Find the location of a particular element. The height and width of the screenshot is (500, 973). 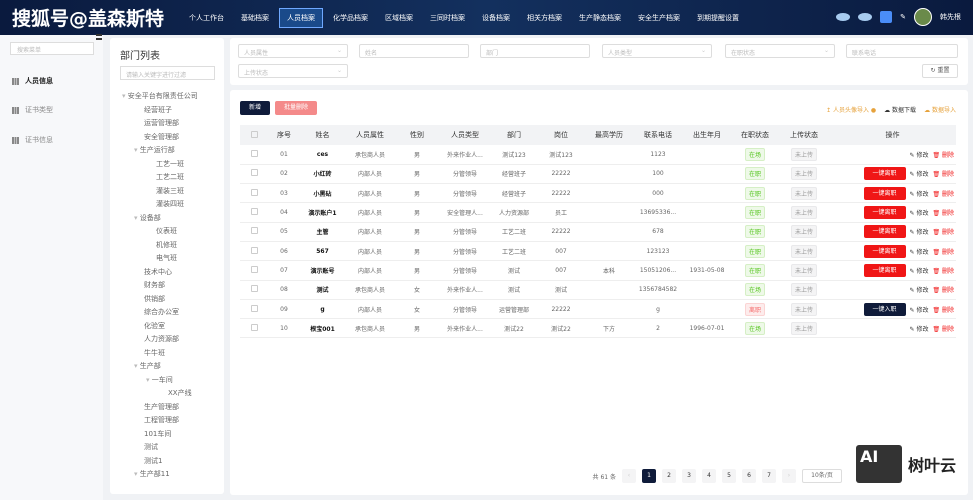

tree-node: 工程管理部 is located at coordinates (167, 421).